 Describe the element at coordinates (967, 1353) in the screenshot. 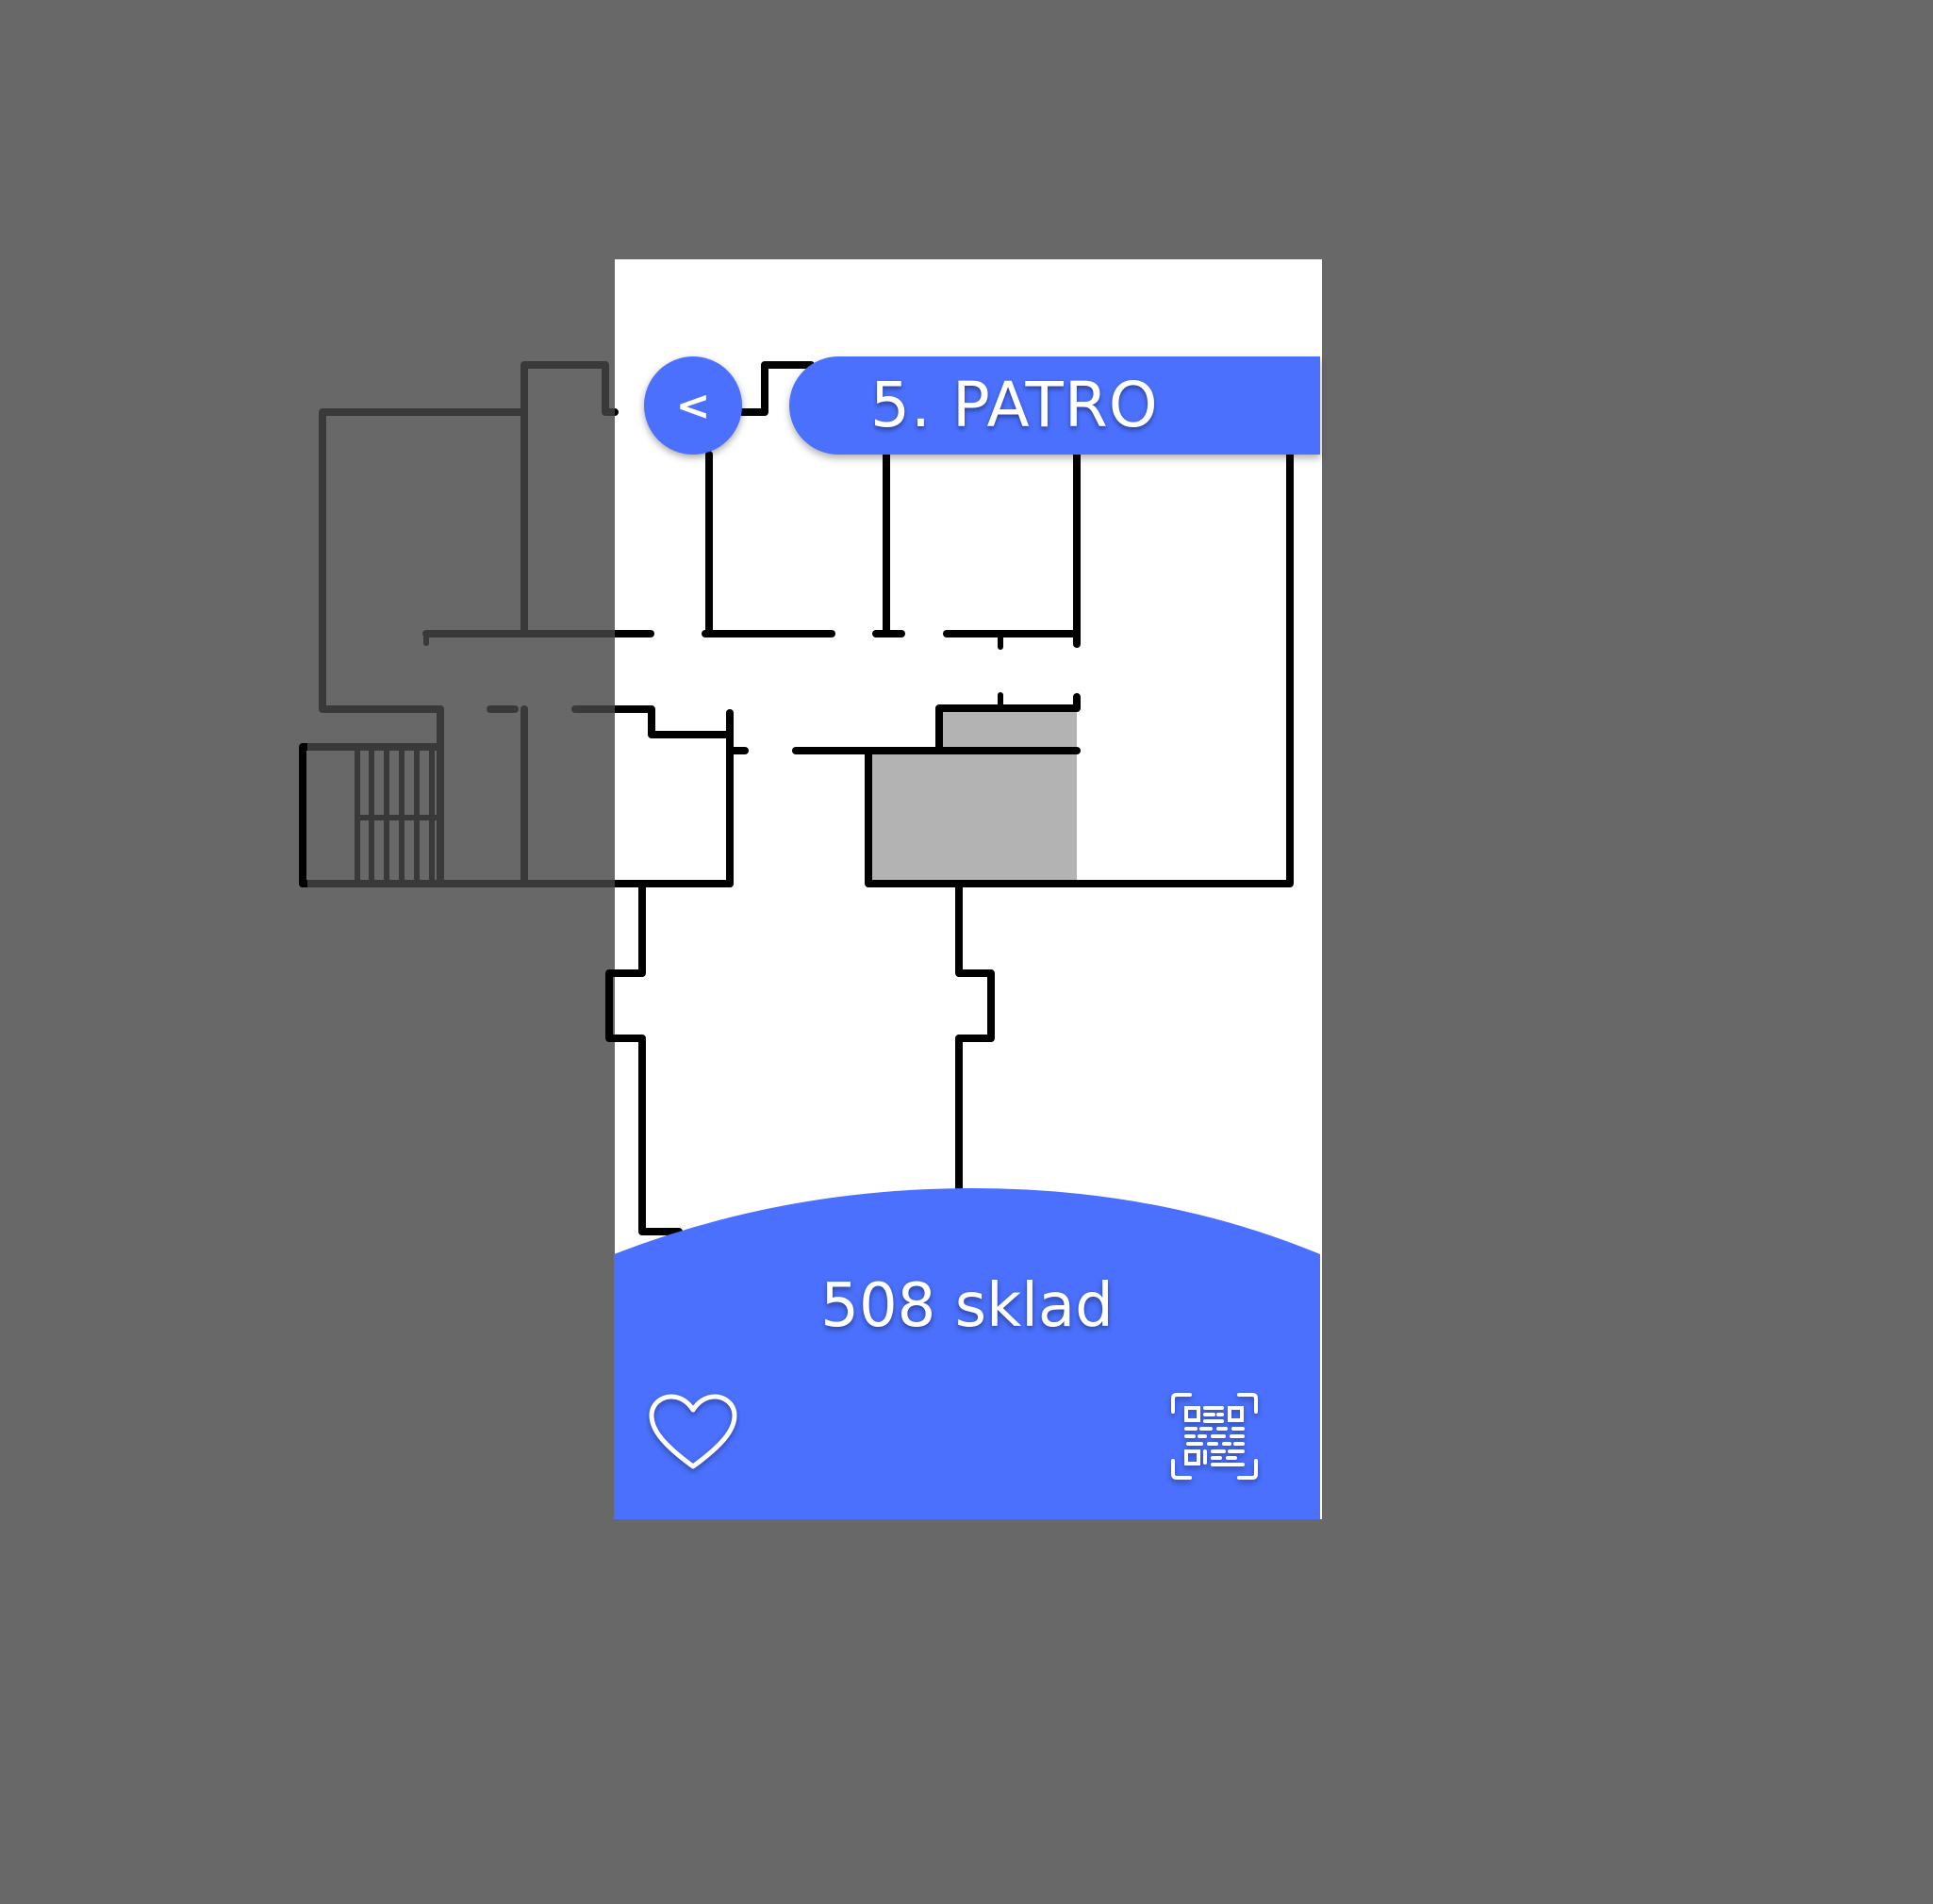

I see `room-info-panel: 508 sklad` at that location.